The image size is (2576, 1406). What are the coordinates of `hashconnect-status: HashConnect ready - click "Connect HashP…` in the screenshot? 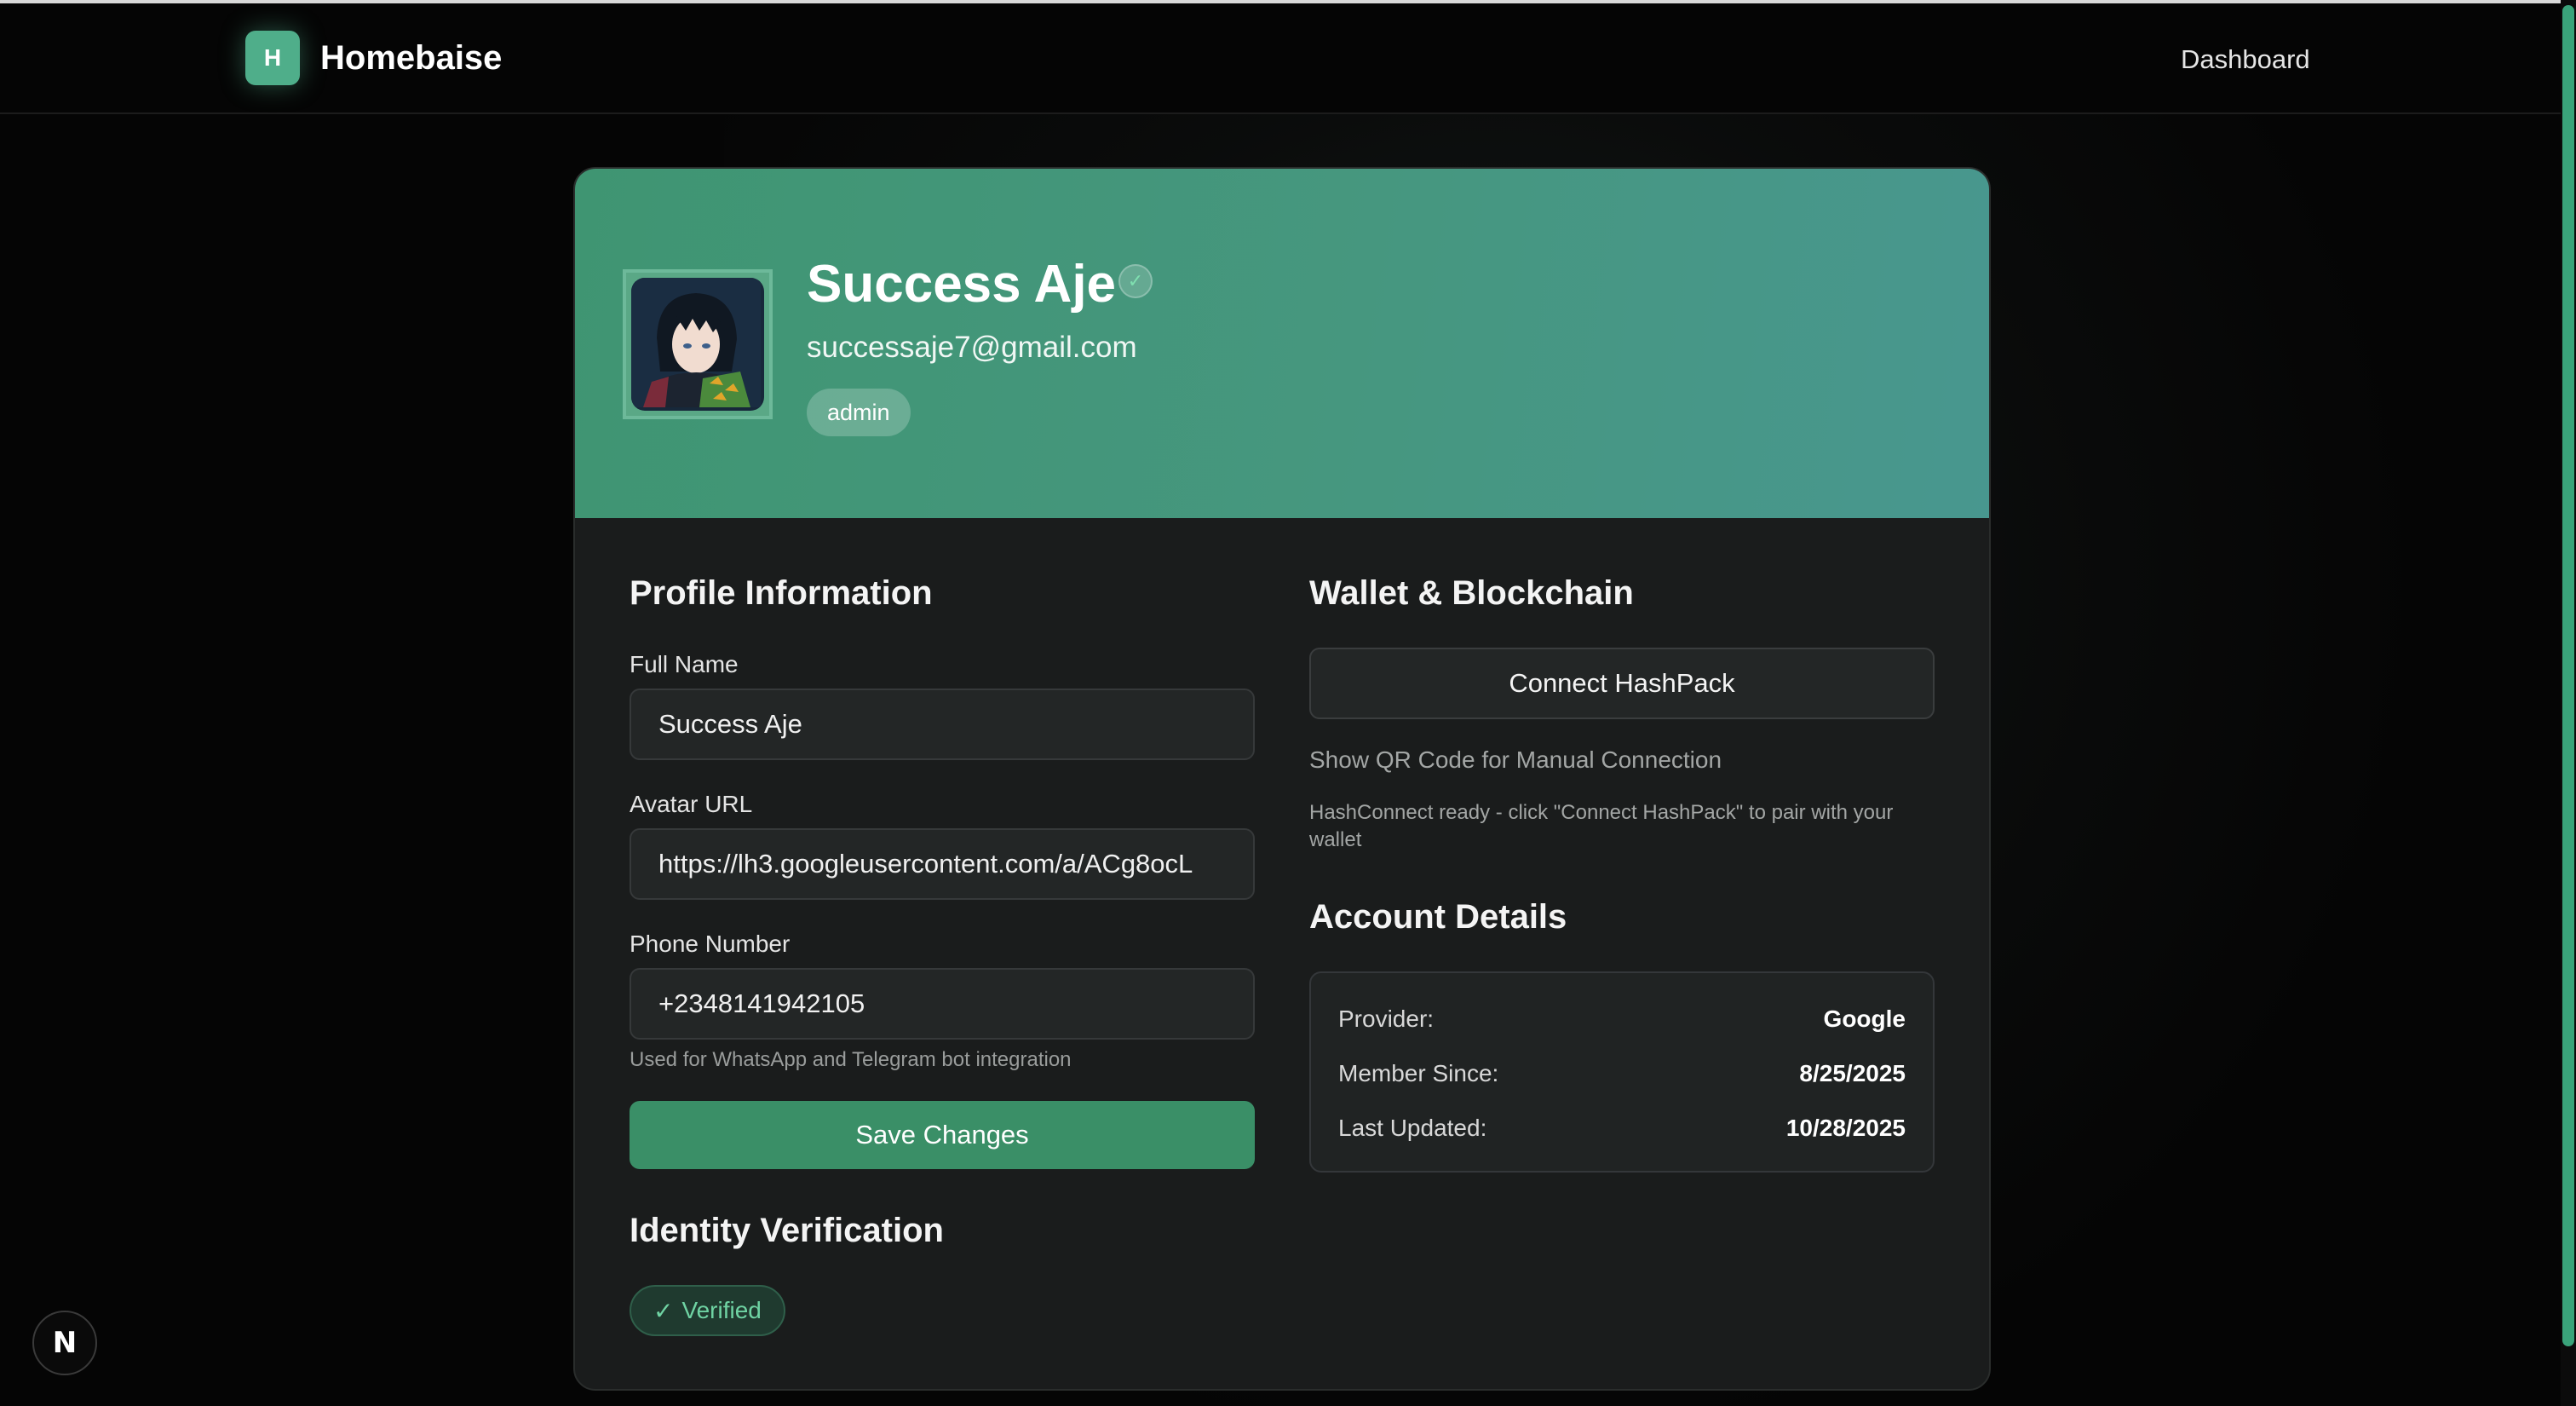 It's located at (1602, 826).